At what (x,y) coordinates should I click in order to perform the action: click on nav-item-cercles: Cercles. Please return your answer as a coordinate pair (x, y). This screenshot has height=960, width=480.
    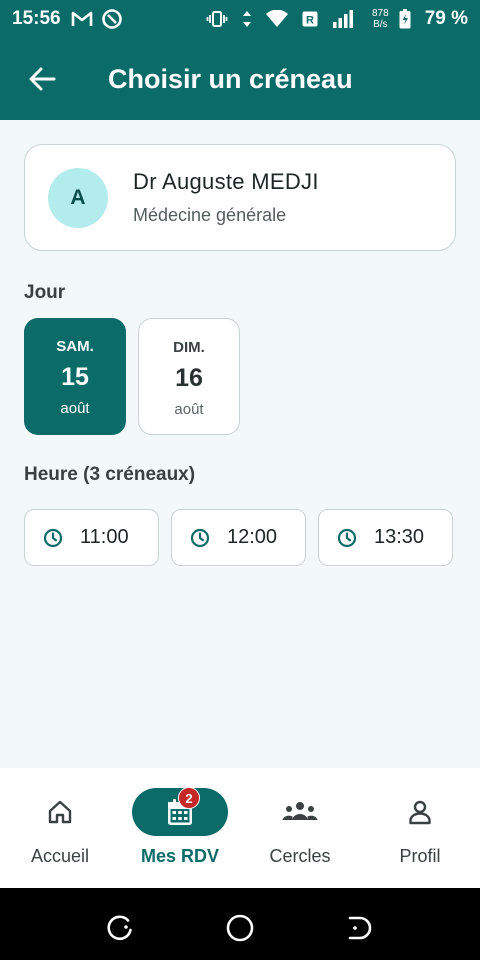
    Looking at the image, I should click on (300, 828).